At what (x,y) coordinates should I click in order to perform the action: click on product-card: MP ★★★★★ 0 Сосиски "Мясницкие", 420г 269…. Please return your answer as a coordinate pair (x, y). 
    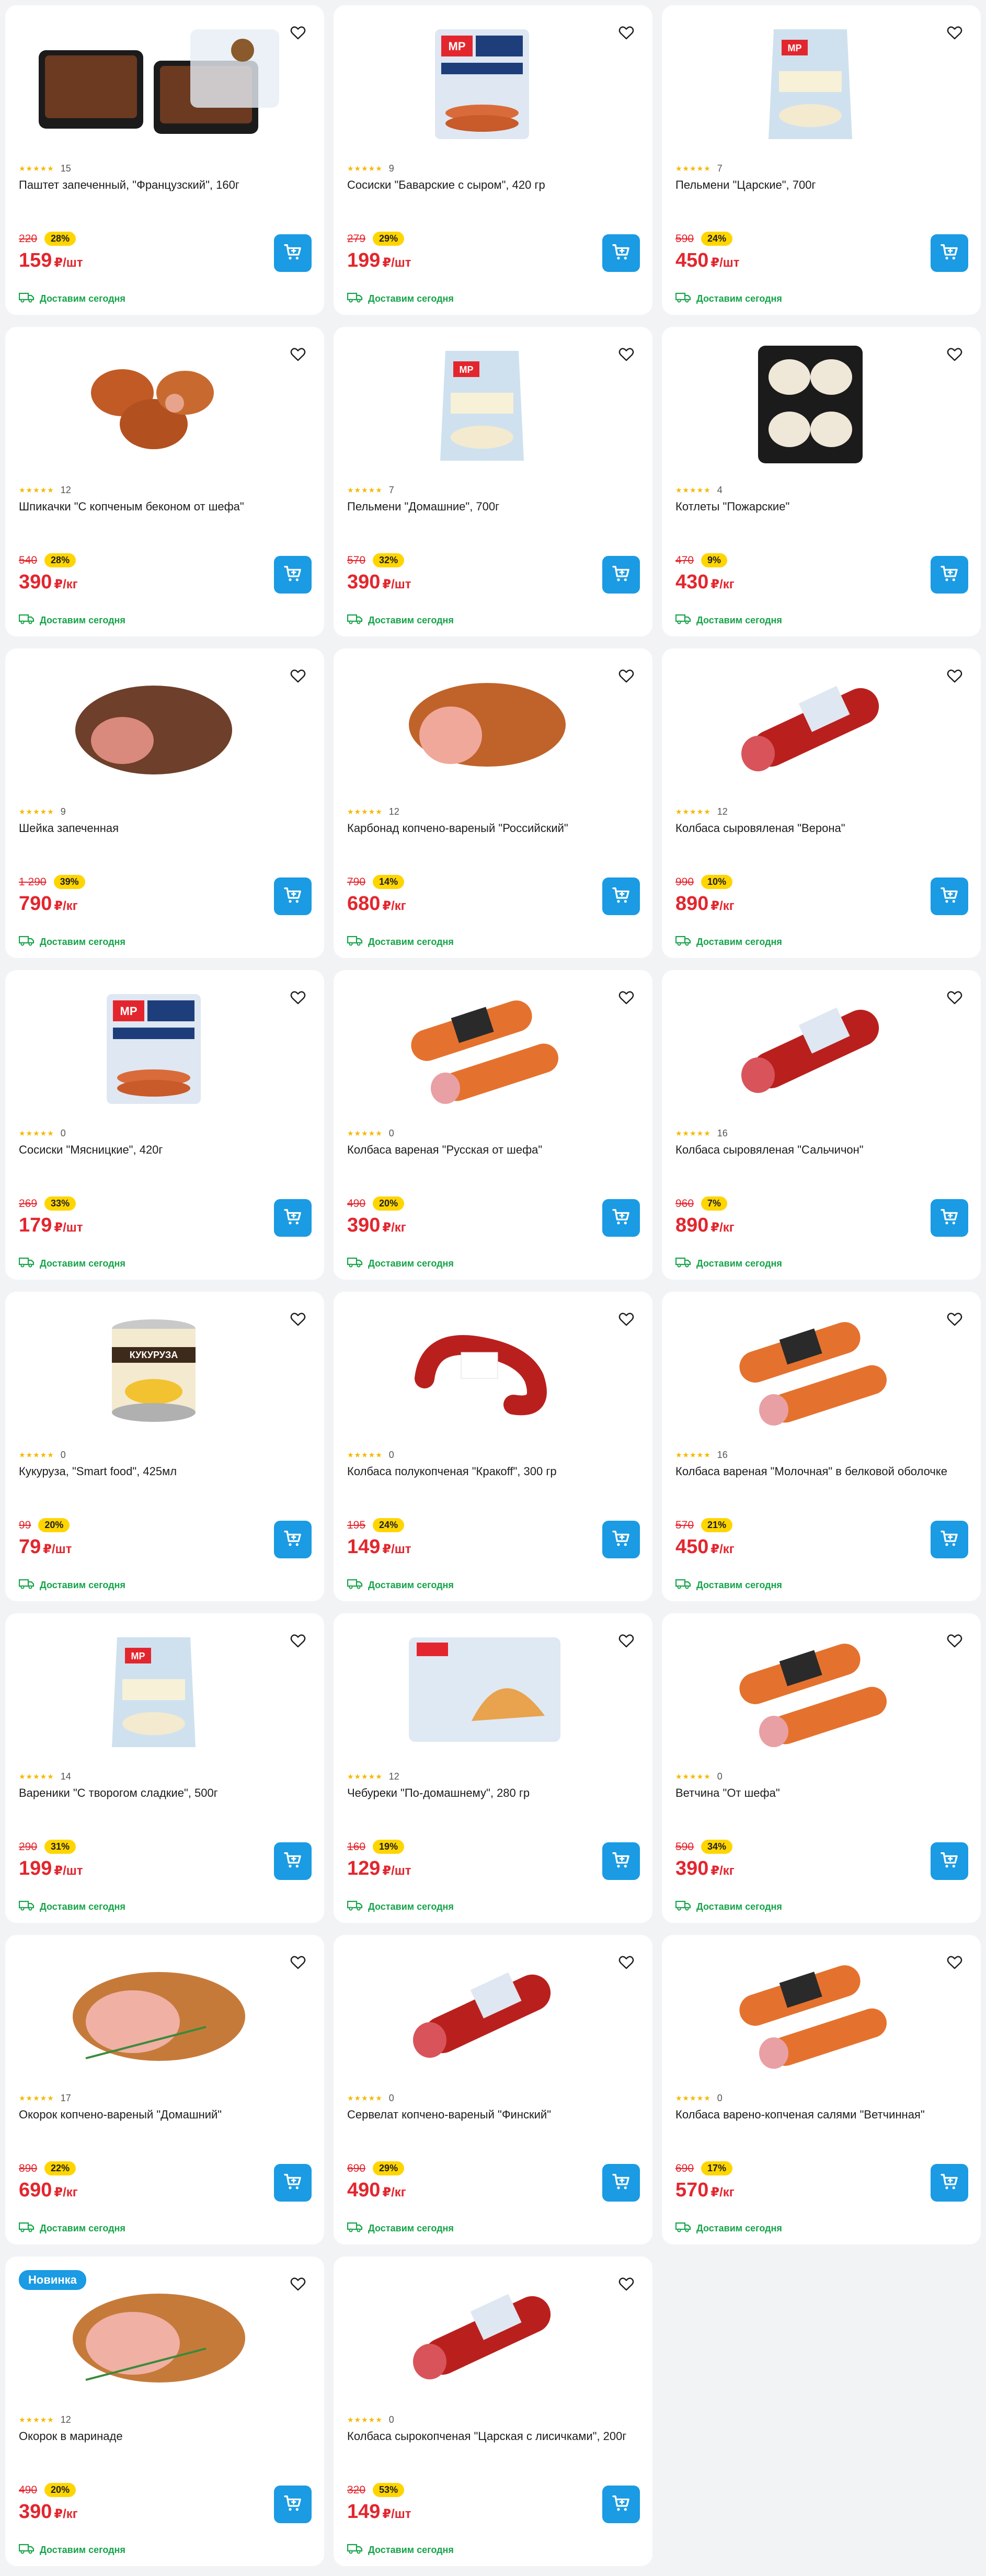
    Looking at the image, I should click on (164, 1125).